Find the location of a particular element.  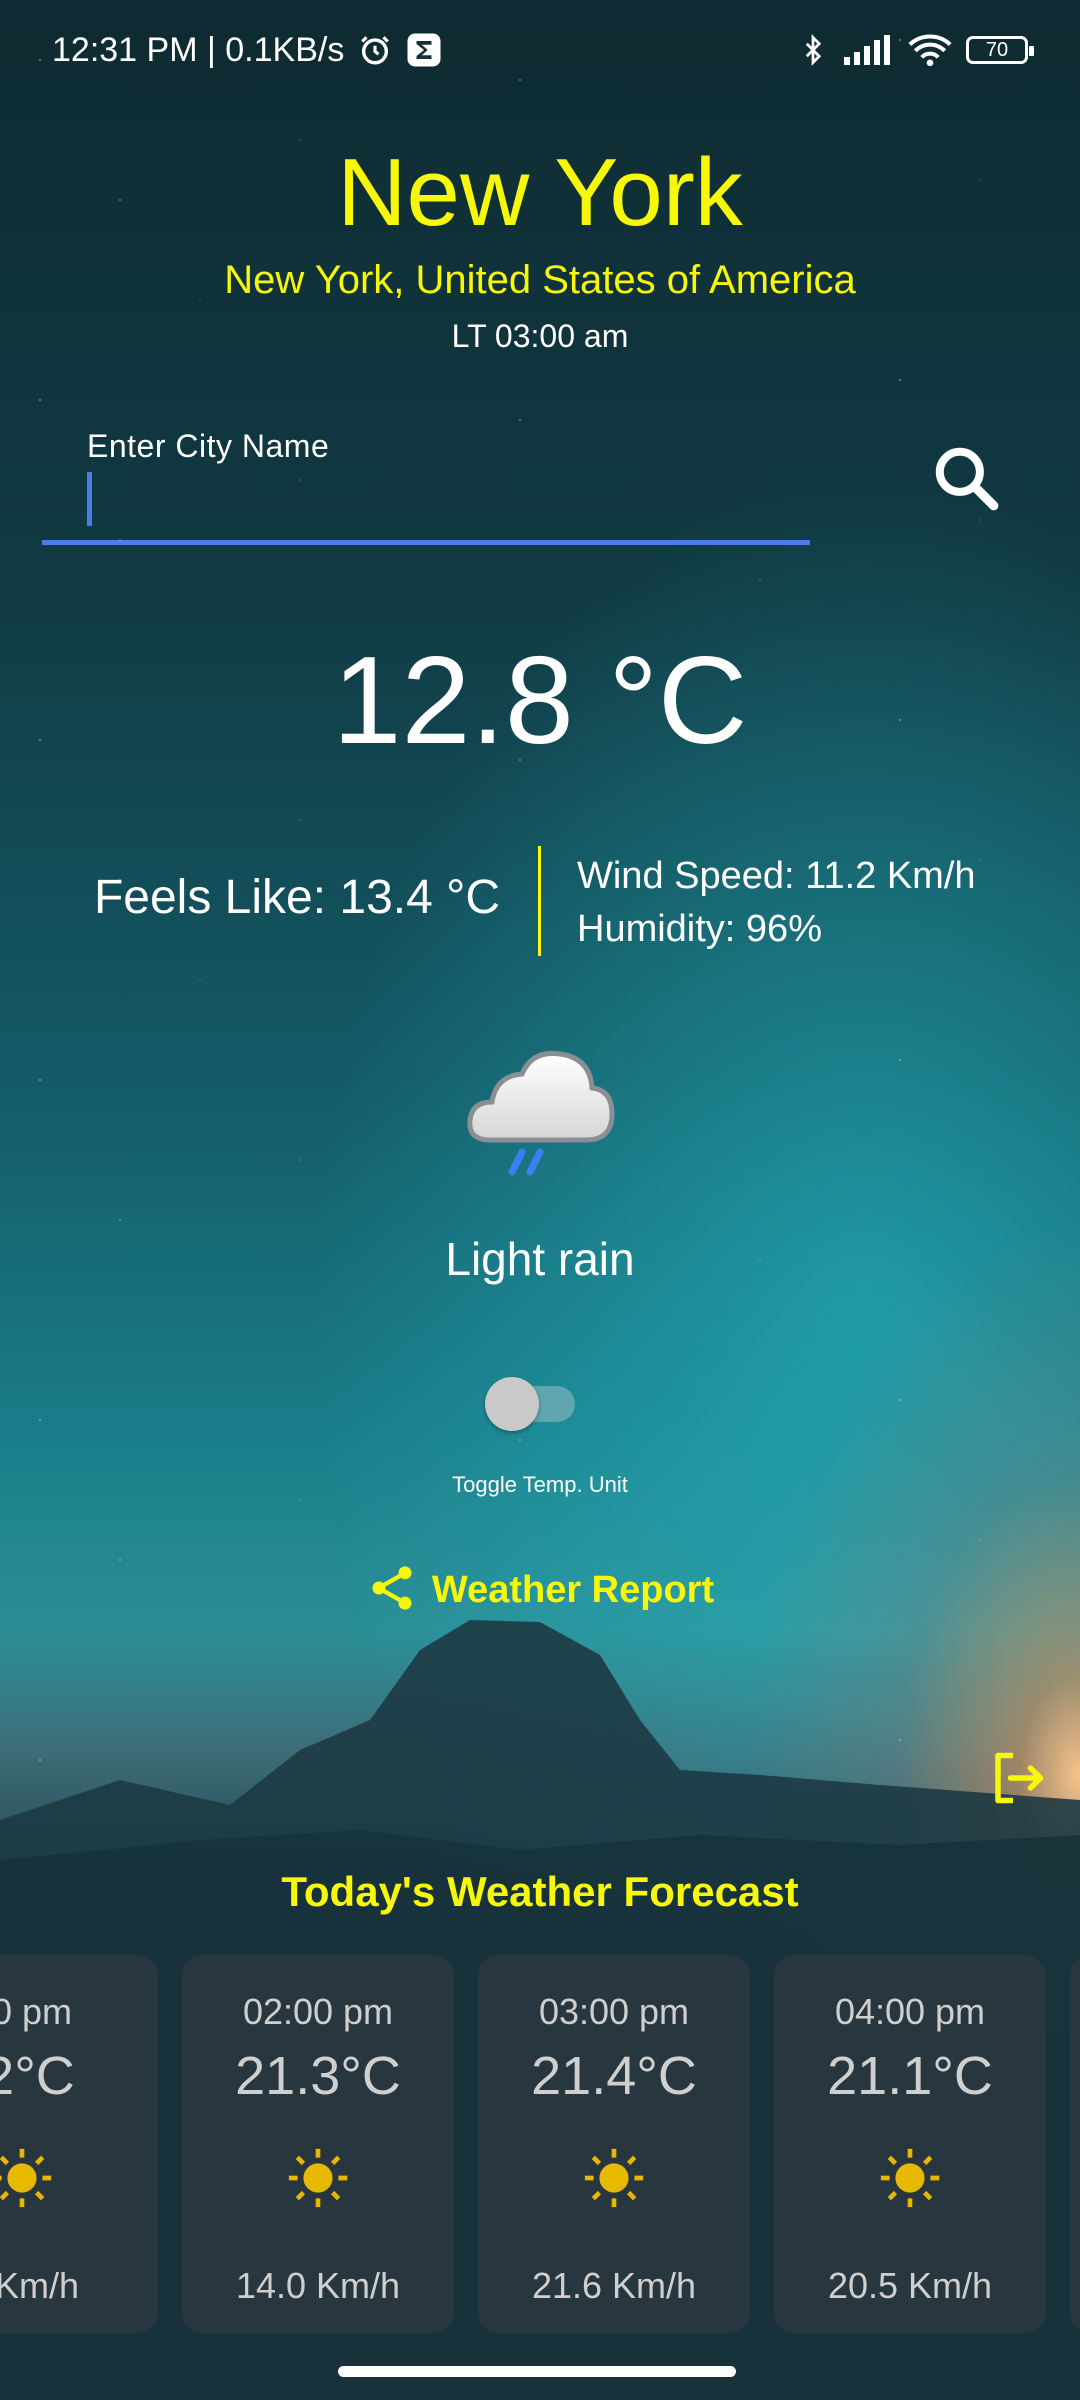

temp-unit-toggle is located at coordinates (531, 1400).